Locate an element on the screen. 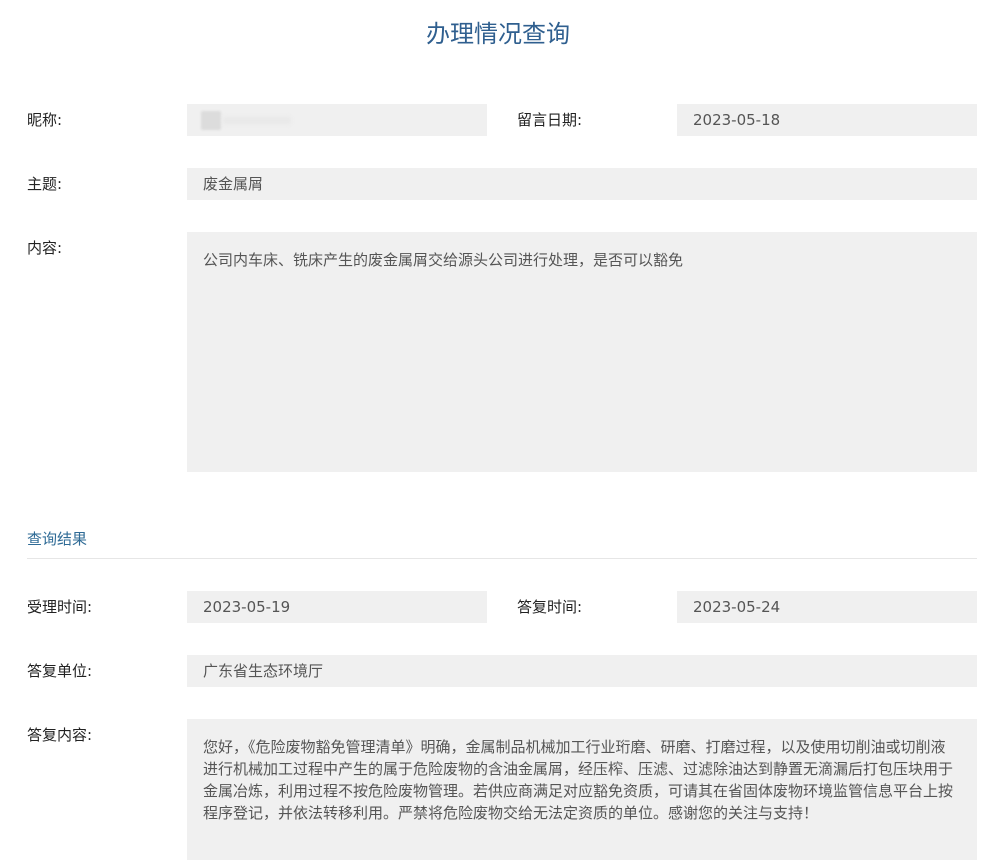 This screenshot has height=860, width=996. reply-time-field: 2023-05-24 is located at coordinates (827, 607).